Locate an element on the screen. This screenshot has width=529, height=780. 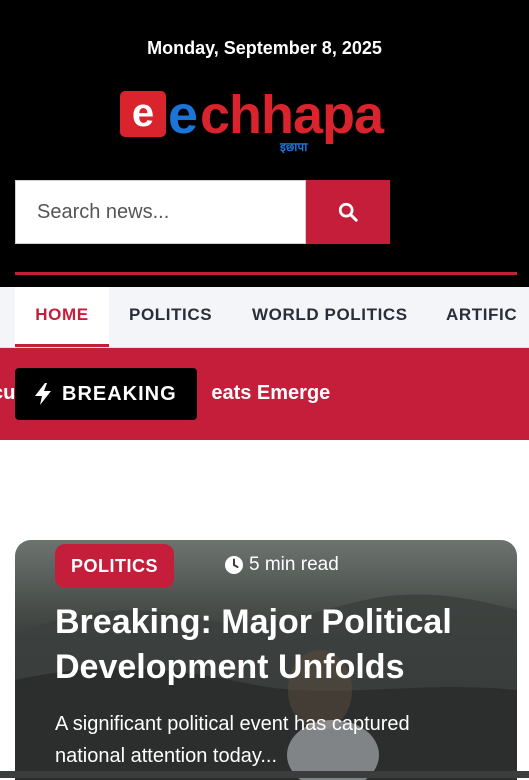
logo-subtitle: इछापा is located at coordinates (294, 147).